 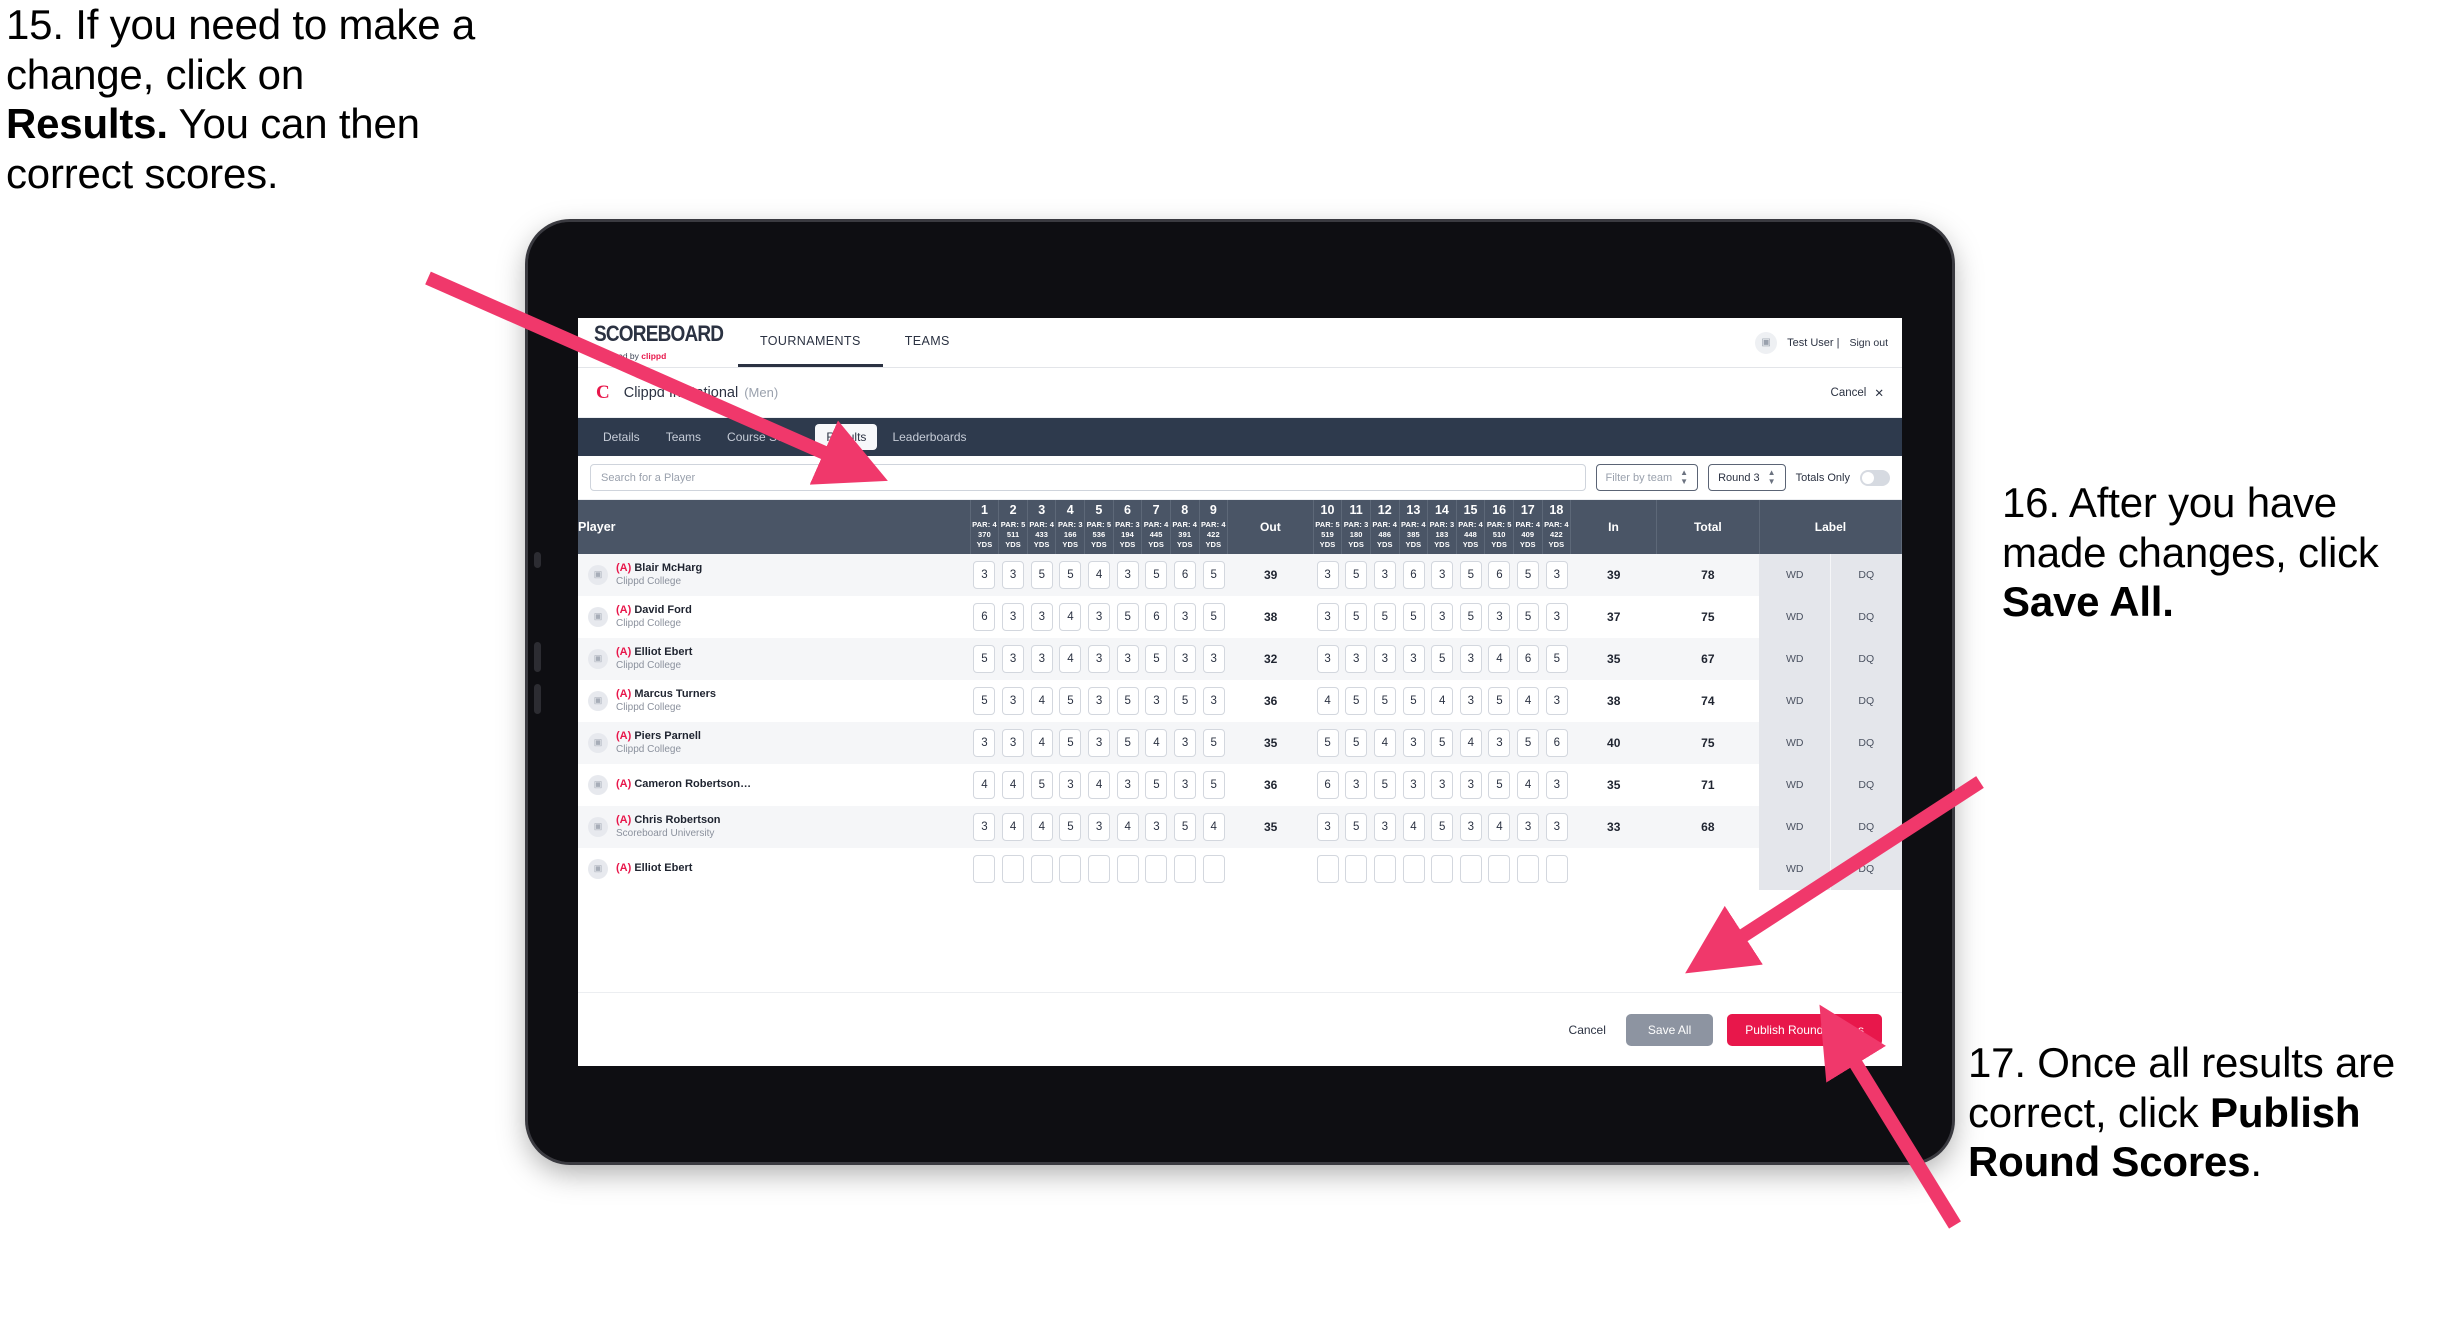 I want to click on topnav-item-tournaments: TOURNAMENTS, so click(x=810, y=342).